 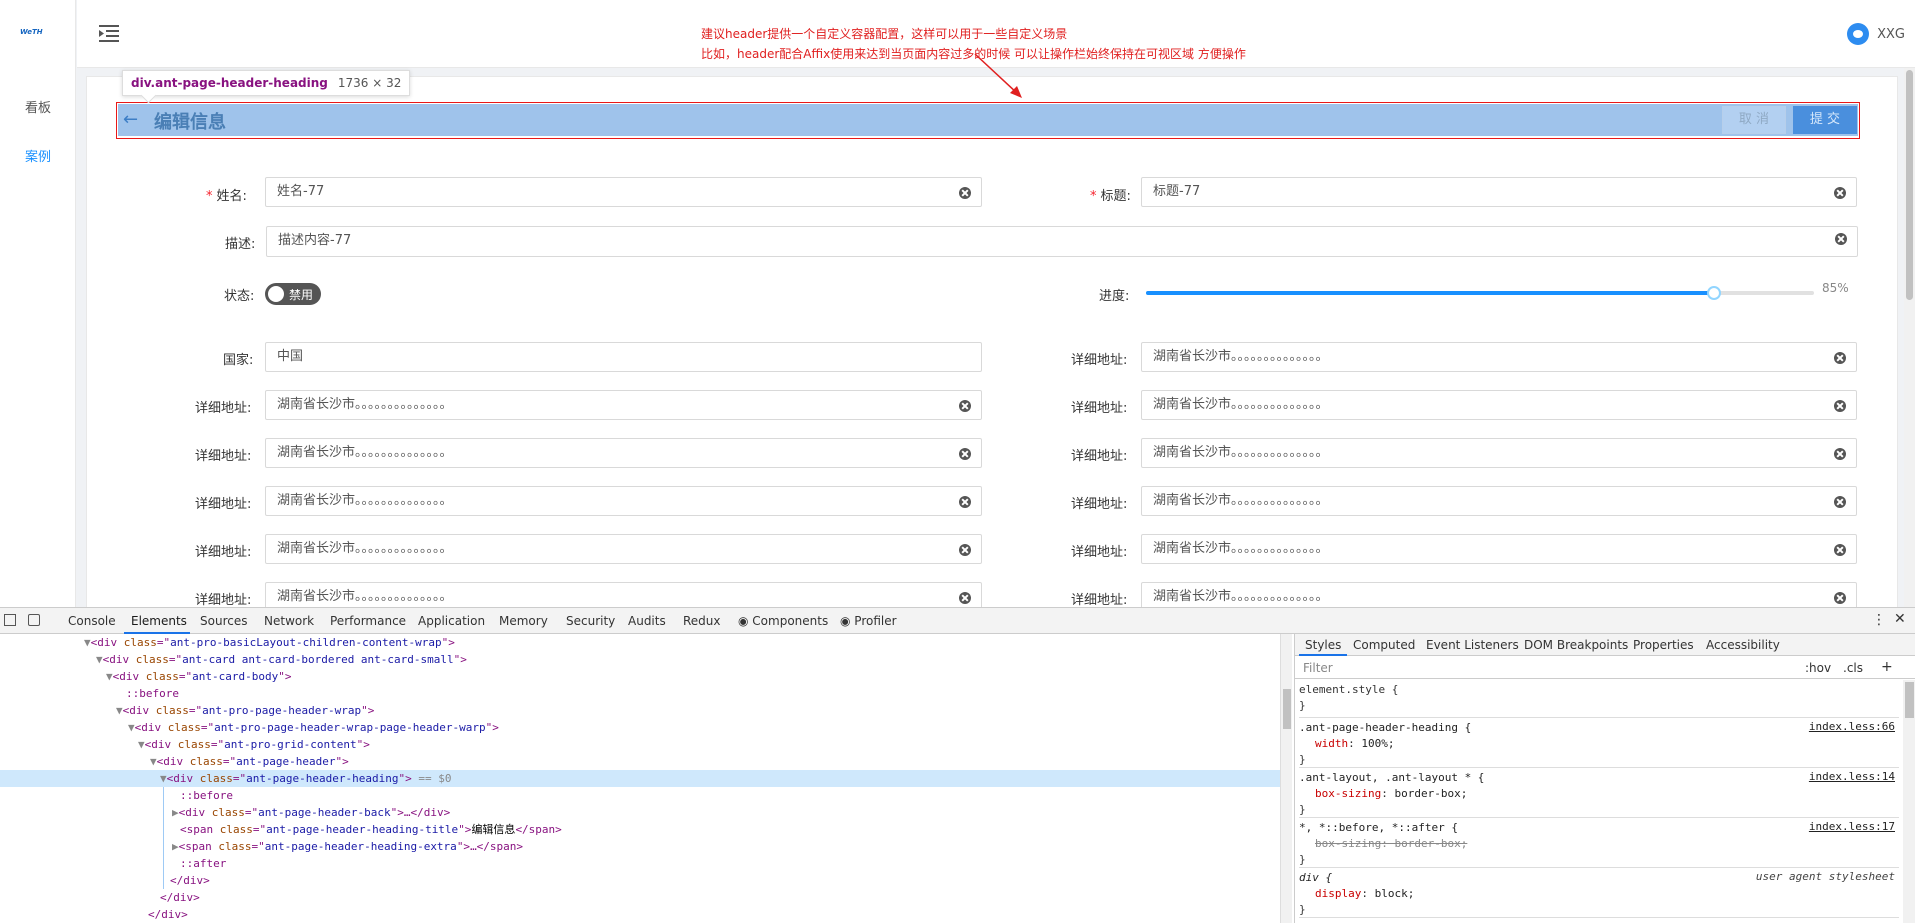 I want to click on tab-elements: Elements, so click(x=159, y=621).